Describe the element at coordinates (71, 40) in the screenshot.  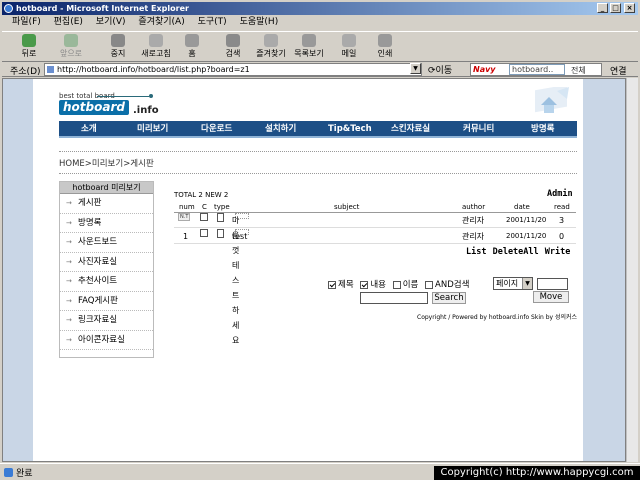
I see `forward-arrow-icon` at that location.